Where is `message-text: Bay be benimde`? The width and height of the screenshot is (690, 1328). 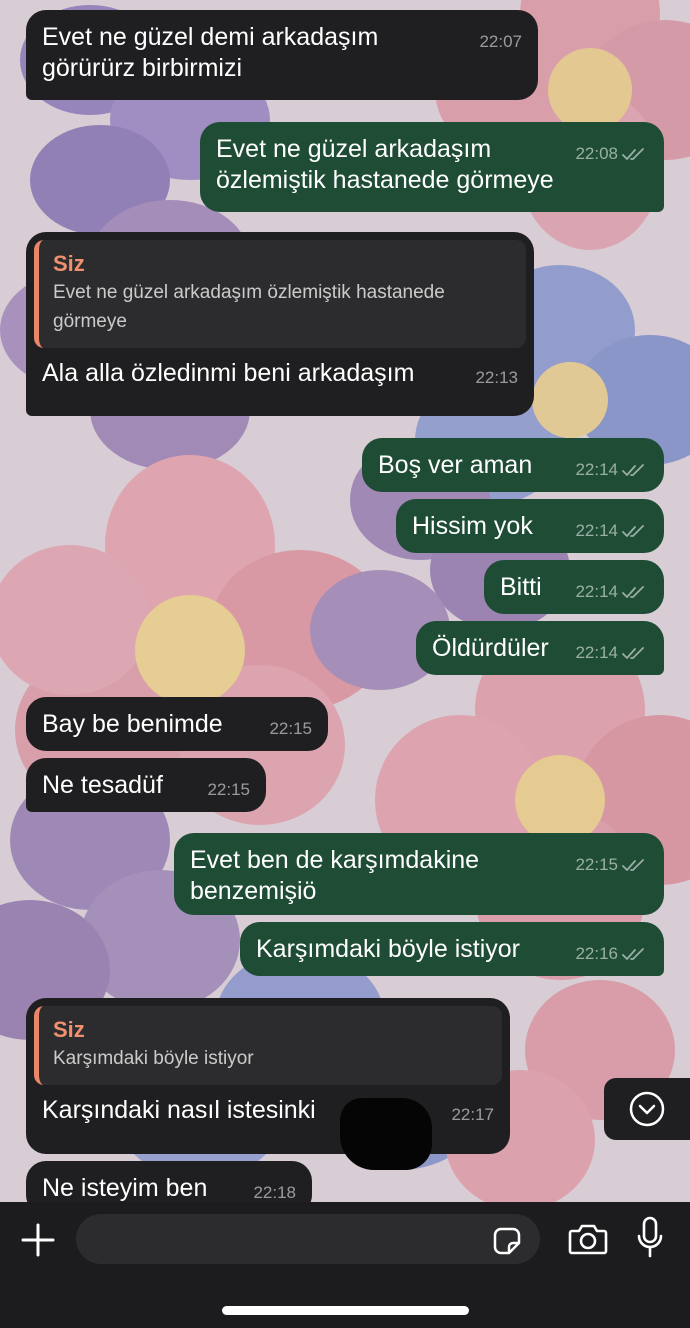 message-text: Bay be benimde is located at coordinates (132, 724).